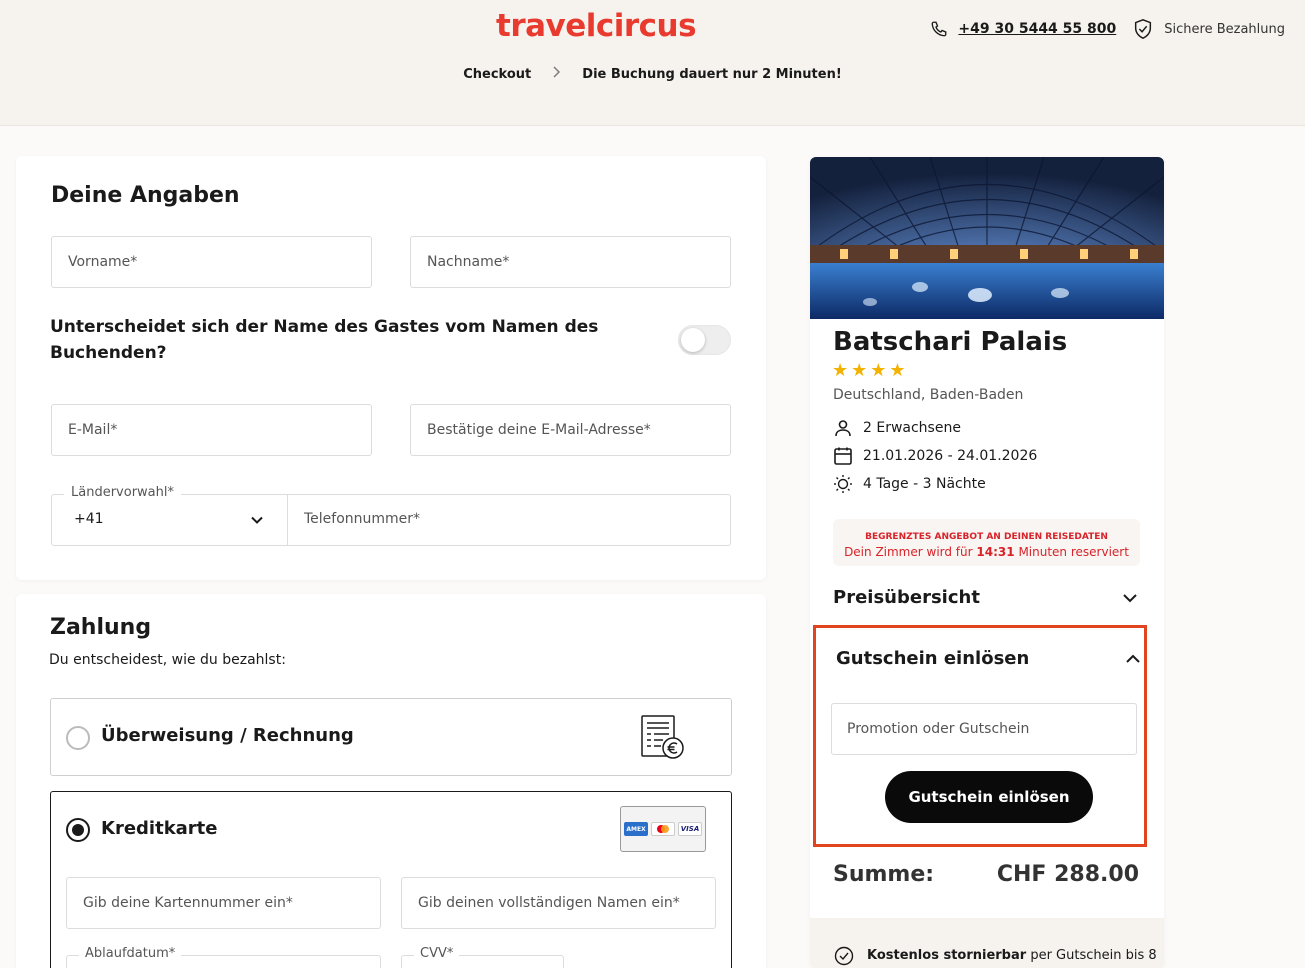  Describe the element at coordinates (950, 456) in the screenshot. I see `dates-text: 21.01.2026 - 24.01.2026` at that location.